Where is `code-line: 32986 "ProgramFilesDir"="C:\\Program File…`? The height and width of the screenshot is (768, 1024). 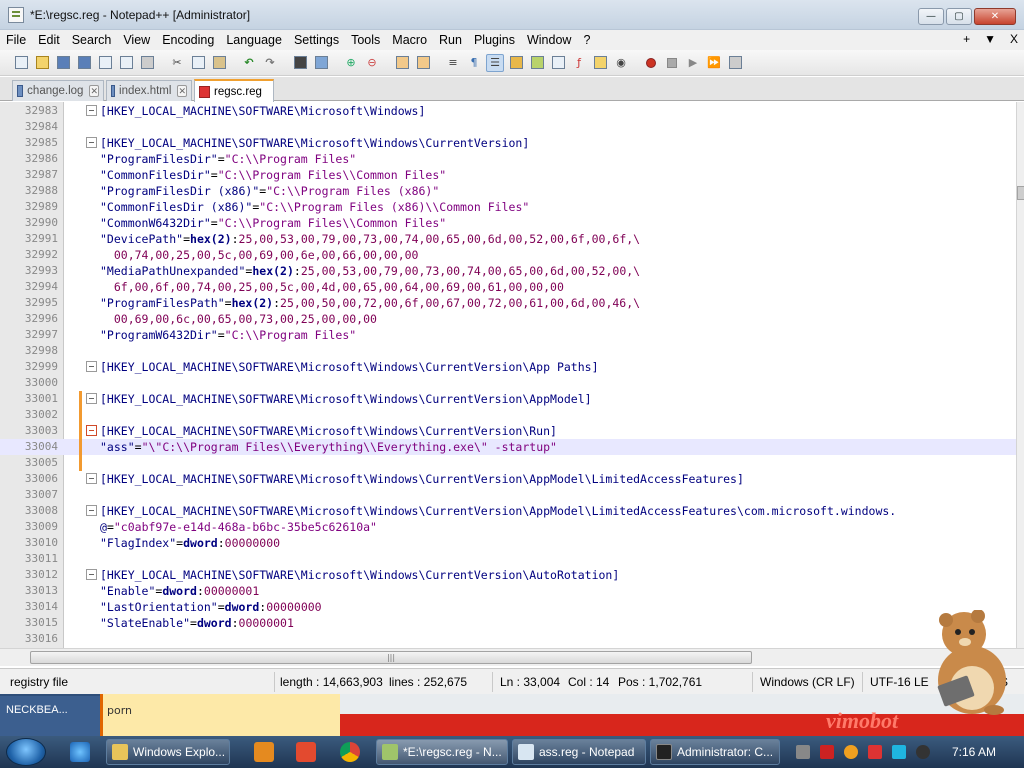 code-line: 32986 "ProgramFilesDir"="C:\\Program File… is located at coordinates (508, 159).